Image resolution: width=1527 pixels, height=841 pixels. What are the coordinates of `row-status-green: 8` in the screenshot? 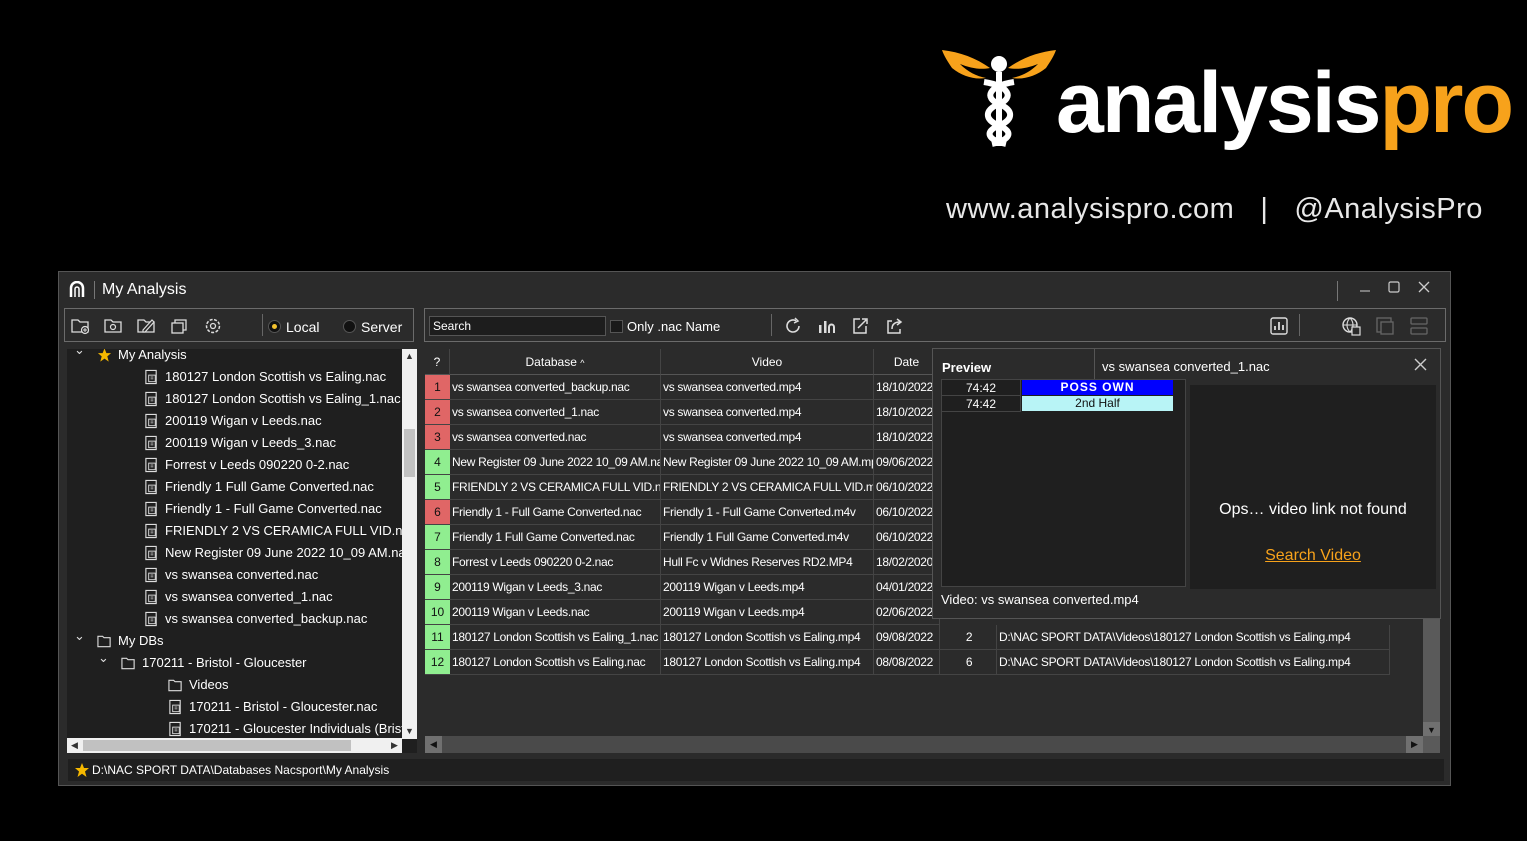 It's located at (437, 562).